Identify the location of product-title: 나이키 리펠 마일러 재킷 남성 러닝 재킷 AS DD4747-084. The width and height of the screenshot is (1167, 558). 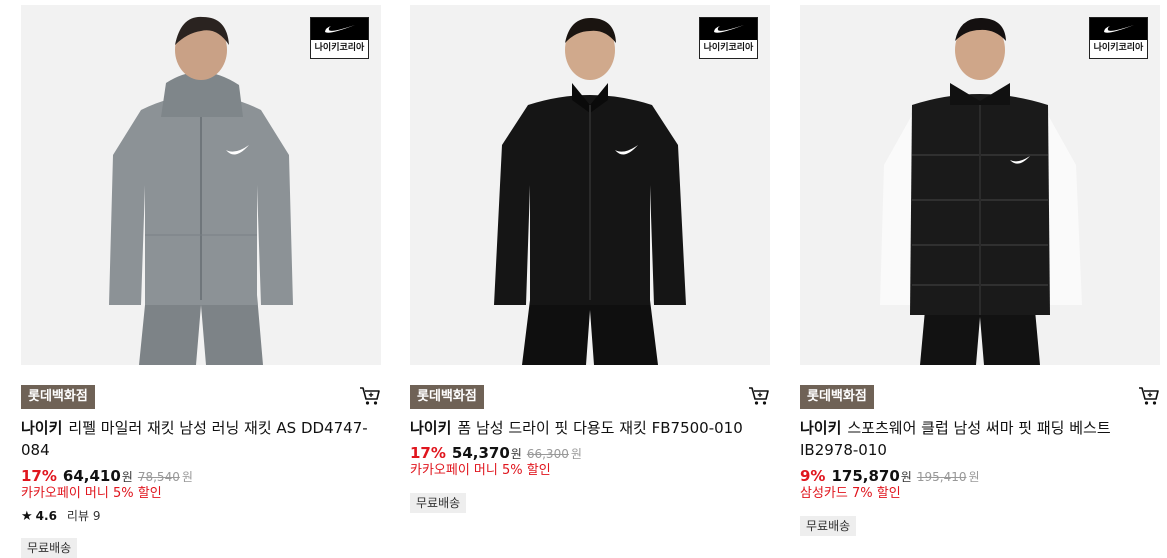
(196, 439).